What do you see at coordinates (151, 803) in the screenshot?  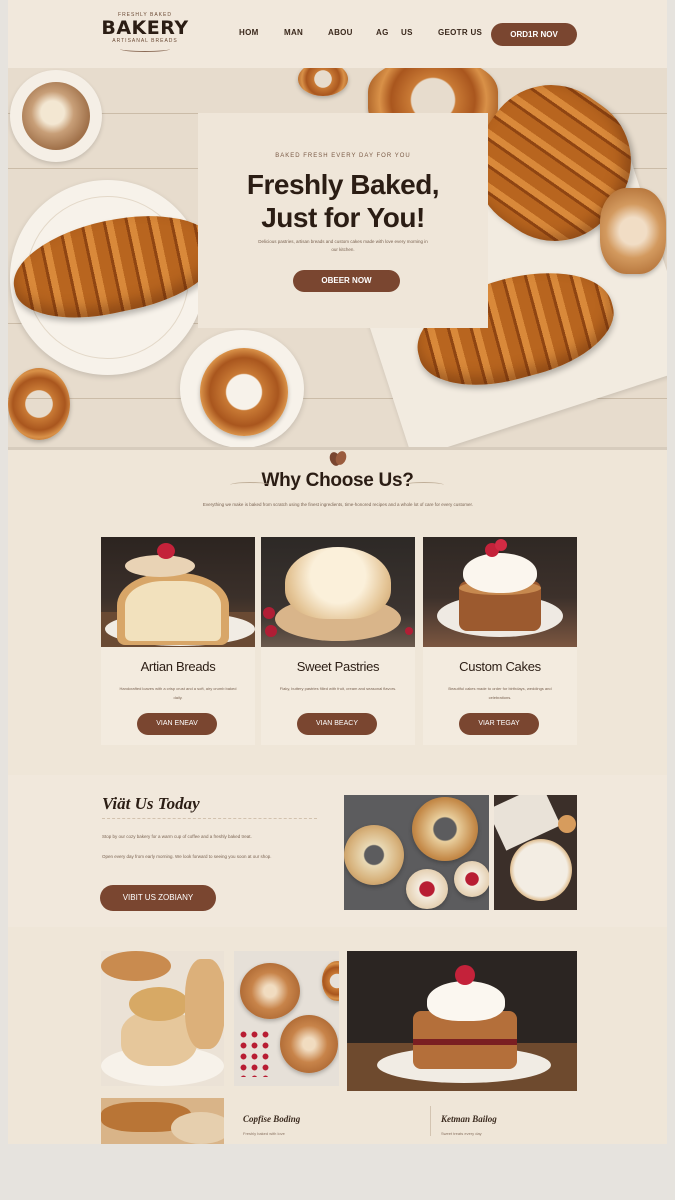 I see `visit-title: Viät Us Today` at bounding box center [151, 803].